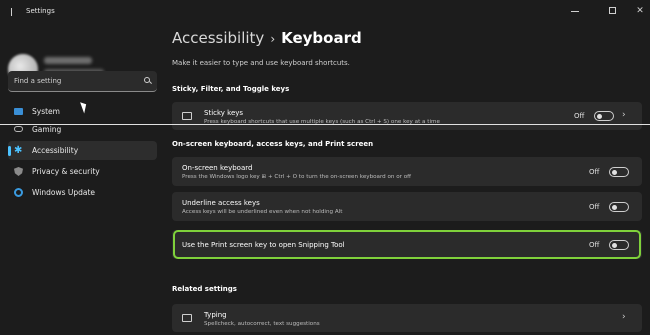  What do you see at coordinates (325, 12) in the screenshot?
I see `title-bar: Settings ✕` at bounding box center [325, 12].